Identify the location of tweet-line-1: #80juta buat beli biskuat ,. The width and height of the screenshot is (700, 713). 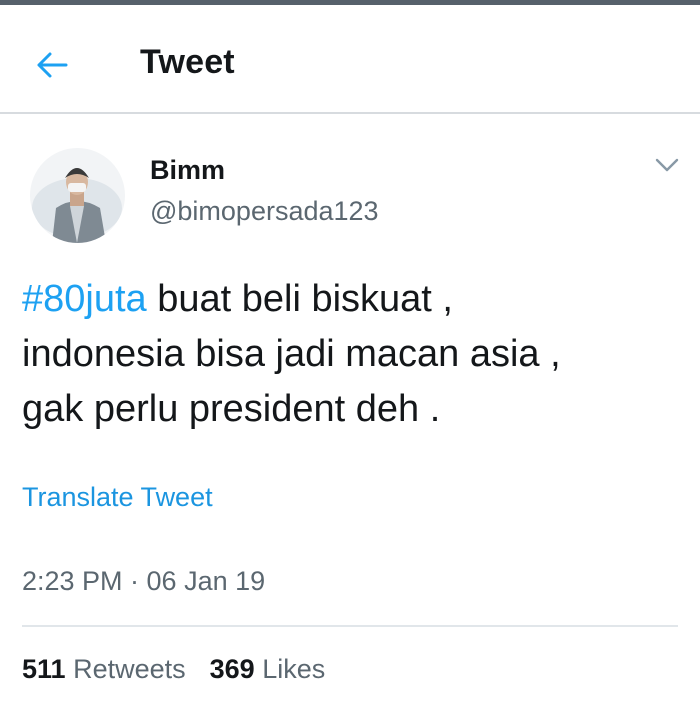
(352, 299).